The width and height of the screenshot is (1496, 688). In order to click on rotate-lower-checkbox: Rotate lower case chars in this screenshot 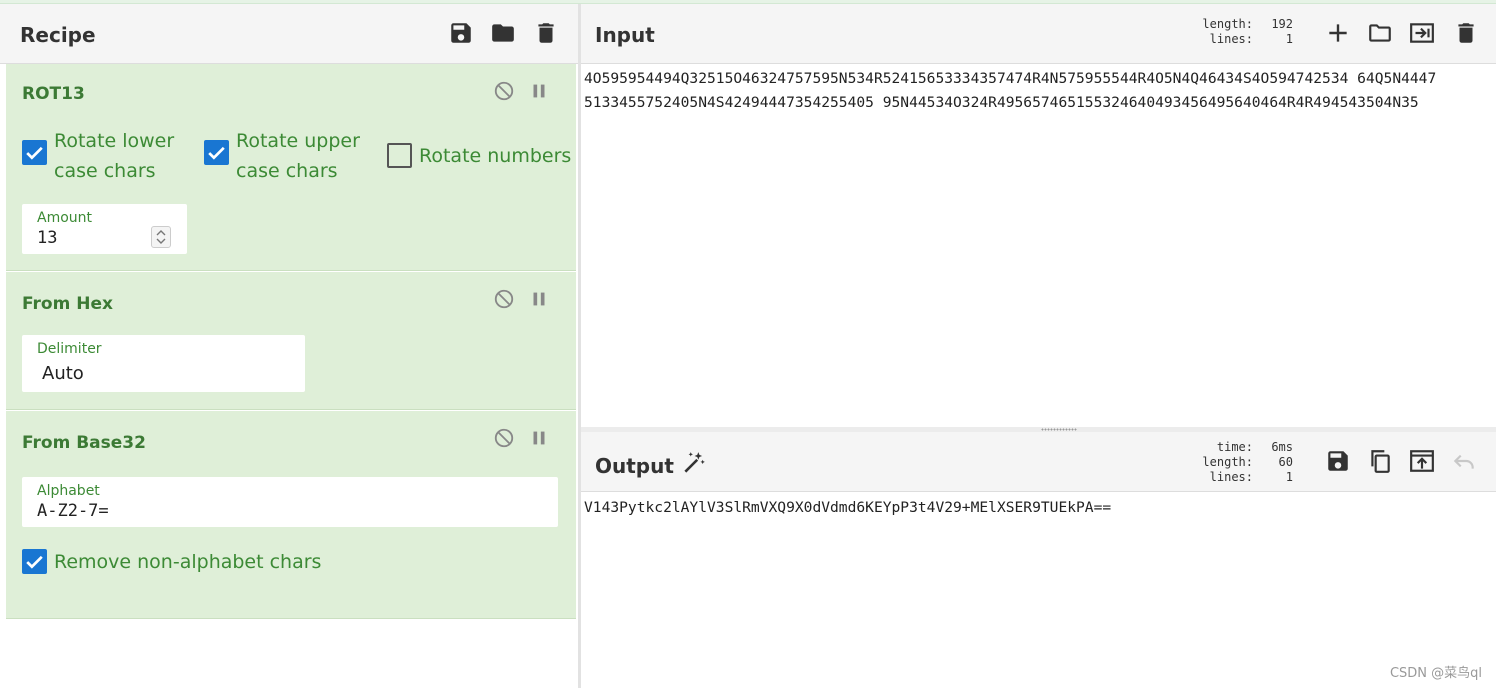, I will do `click(102, 156)`.